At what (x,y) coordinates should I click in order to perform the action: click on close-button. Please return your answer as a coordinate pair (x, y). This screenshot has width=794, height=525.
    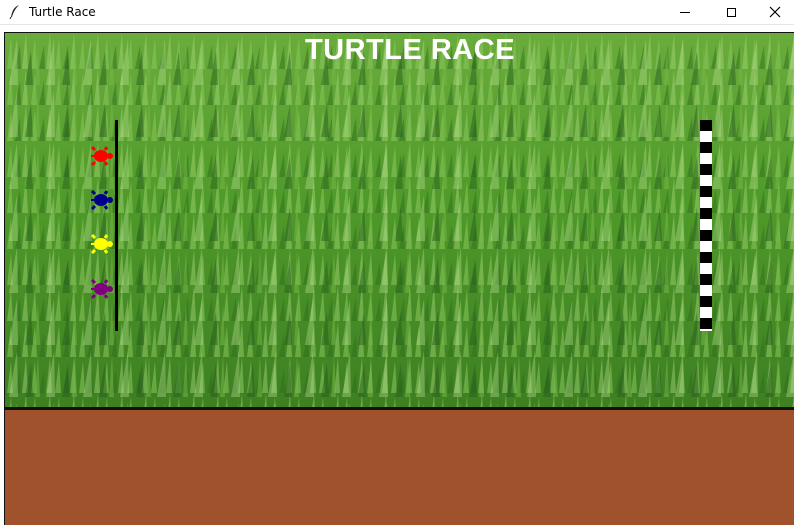
    Looking at the image, I should click on (773, 12).